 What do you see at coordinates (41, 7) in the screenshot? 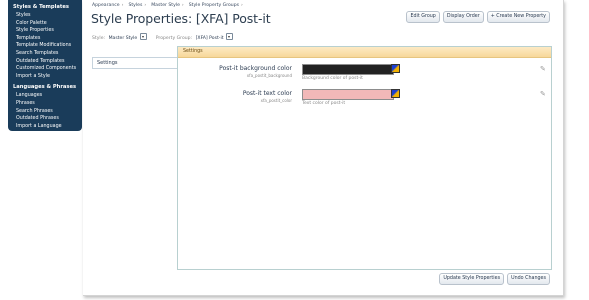
I see `sidebar-heading-styles: Styles & Templates` at bounding box center [41, 7].